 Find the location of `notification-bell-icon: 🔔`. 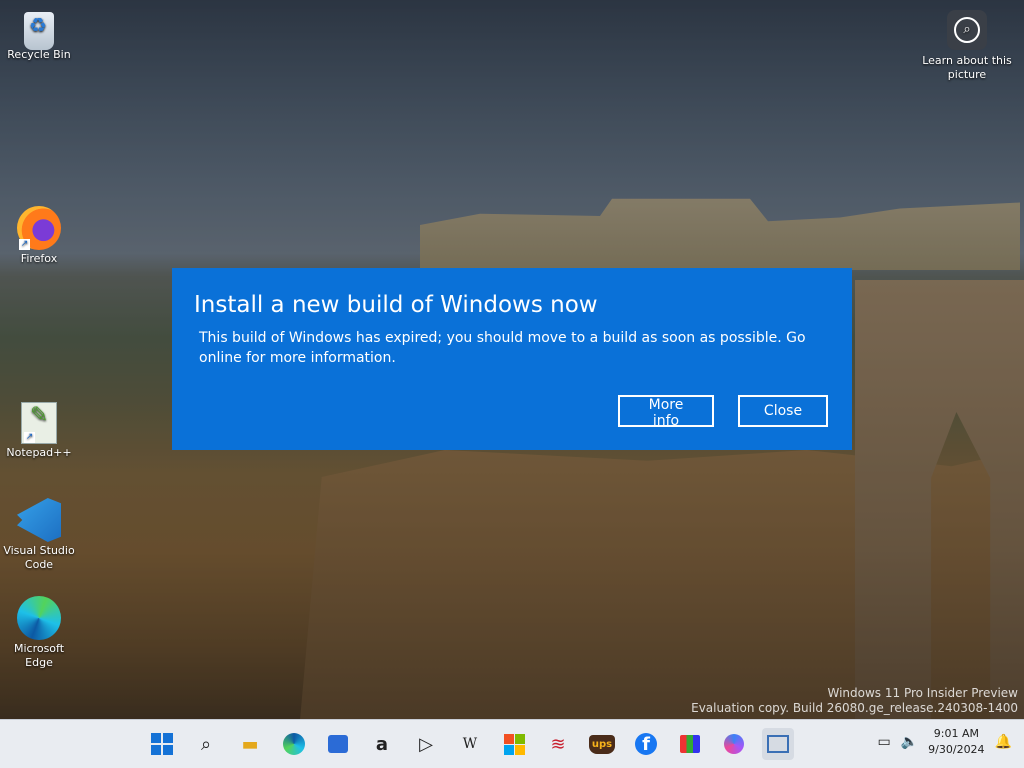

notification-bell-icon: 🔔 is located at coordinates (1003, 742).